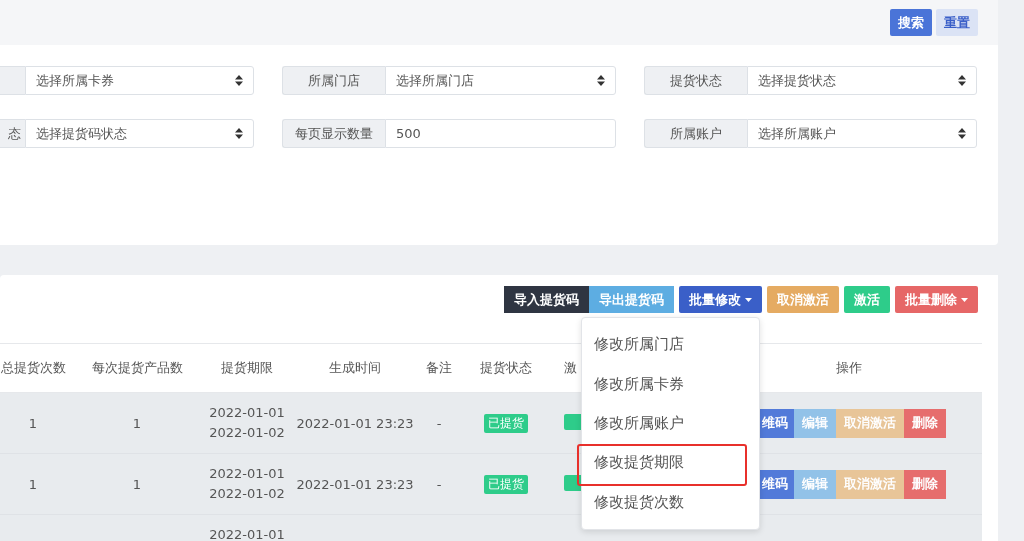 The height and width of the screenshot is (541, 1024). I want to click on field-label: 态, so click(12, 133).